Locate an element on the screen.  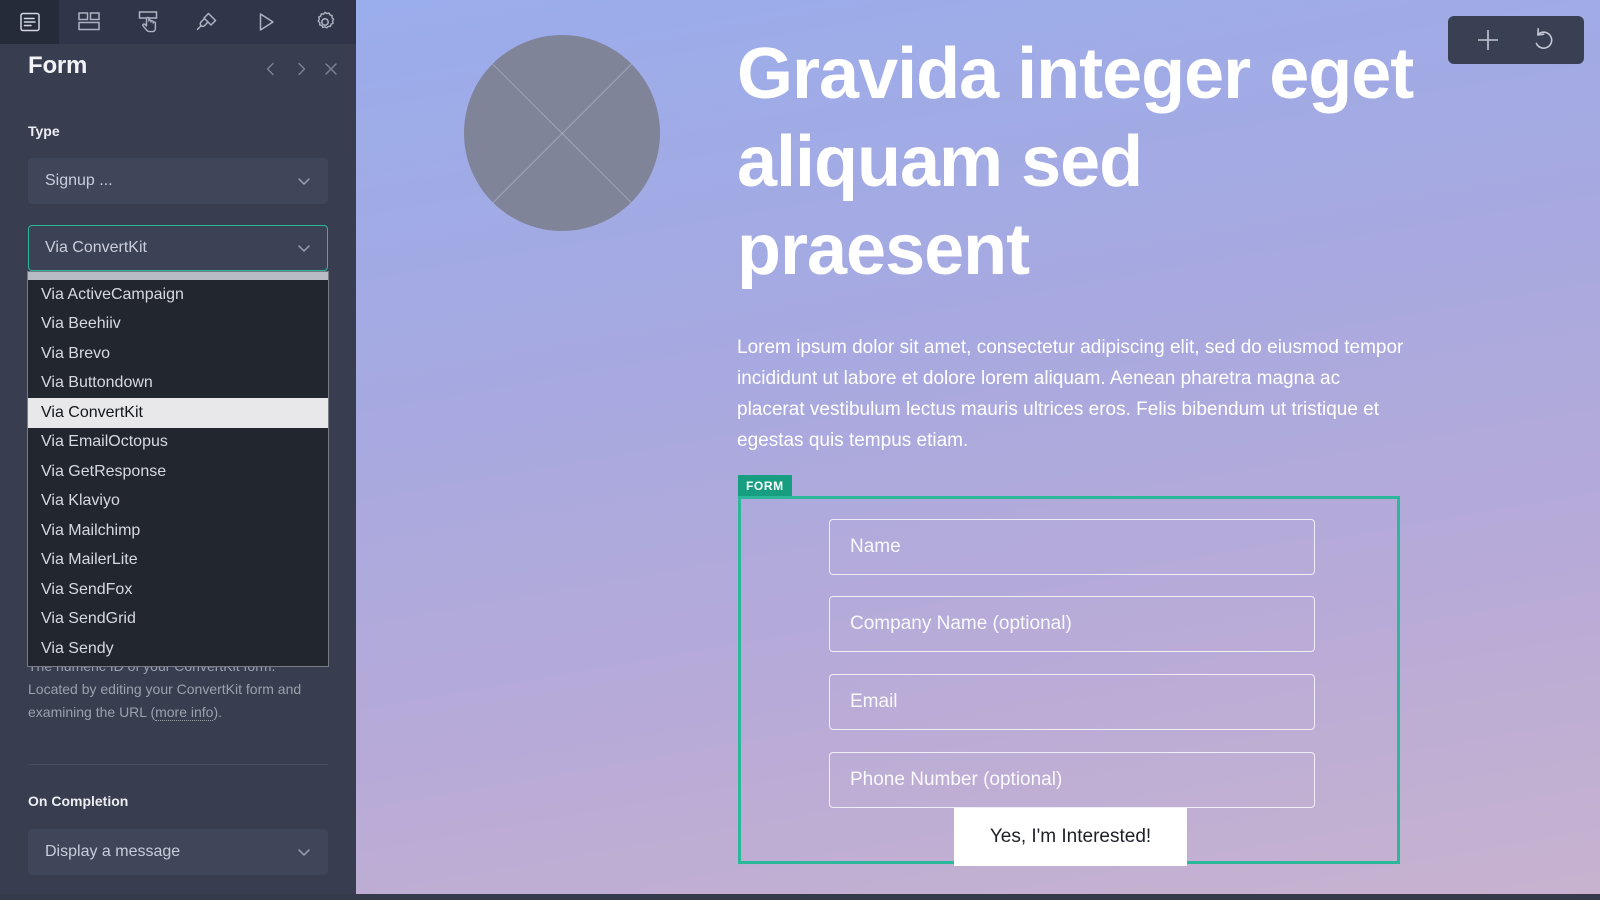
company-field: Company Name (optional) is located at coordinates (1072, 624).